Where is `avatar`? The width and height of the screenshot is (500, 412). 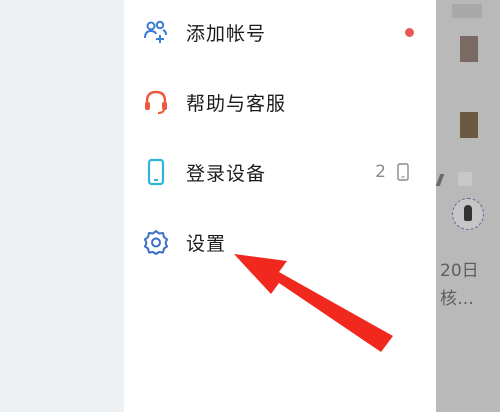 avatar is located at coordinates (468, 214).